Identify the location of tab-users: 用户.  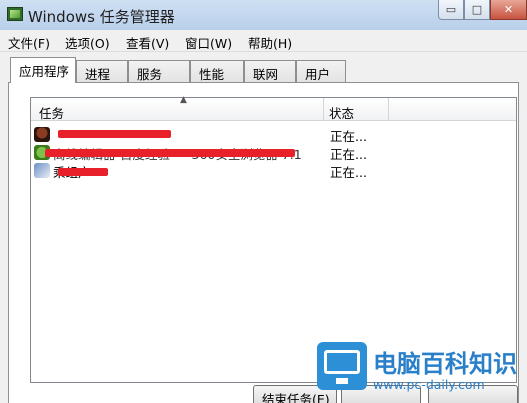
(321, 71).